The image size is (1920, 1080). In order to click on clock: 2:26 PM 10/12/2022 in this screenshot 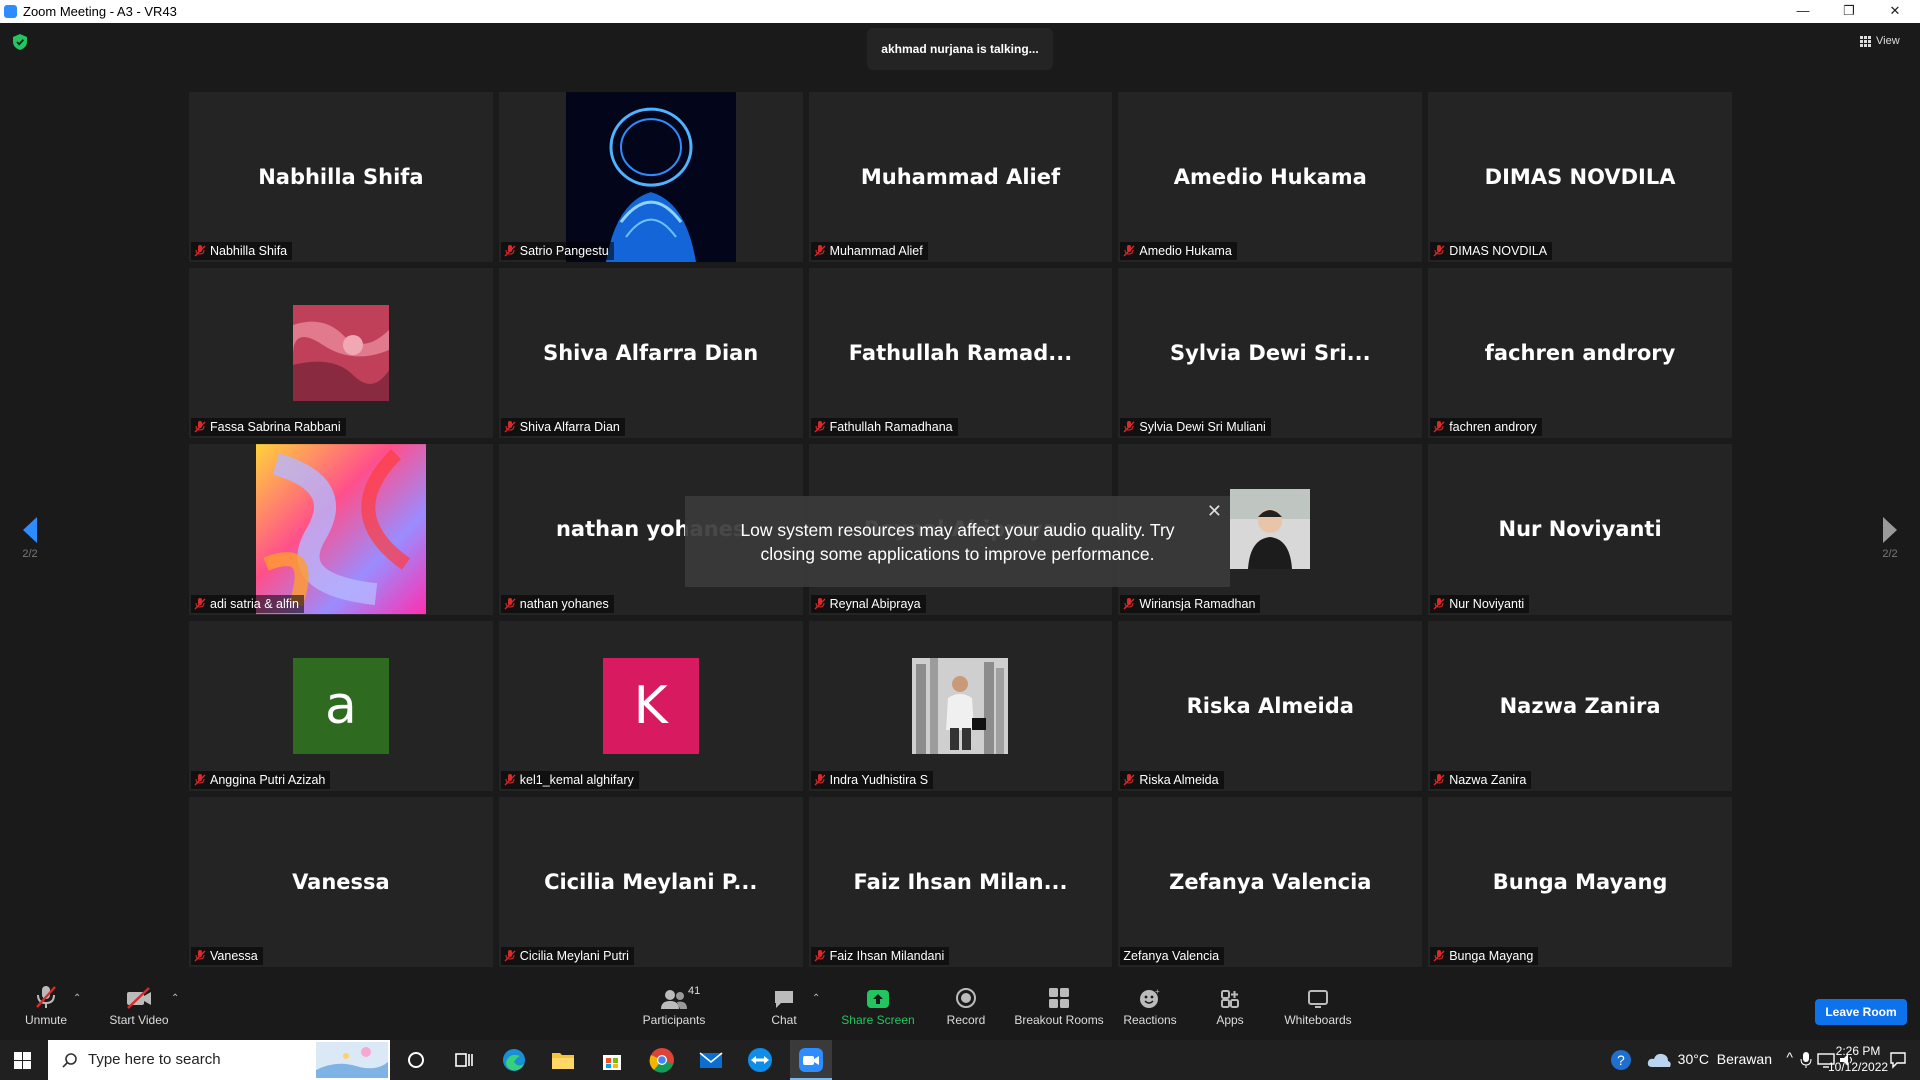, I will do `click(1858, 1059)`.